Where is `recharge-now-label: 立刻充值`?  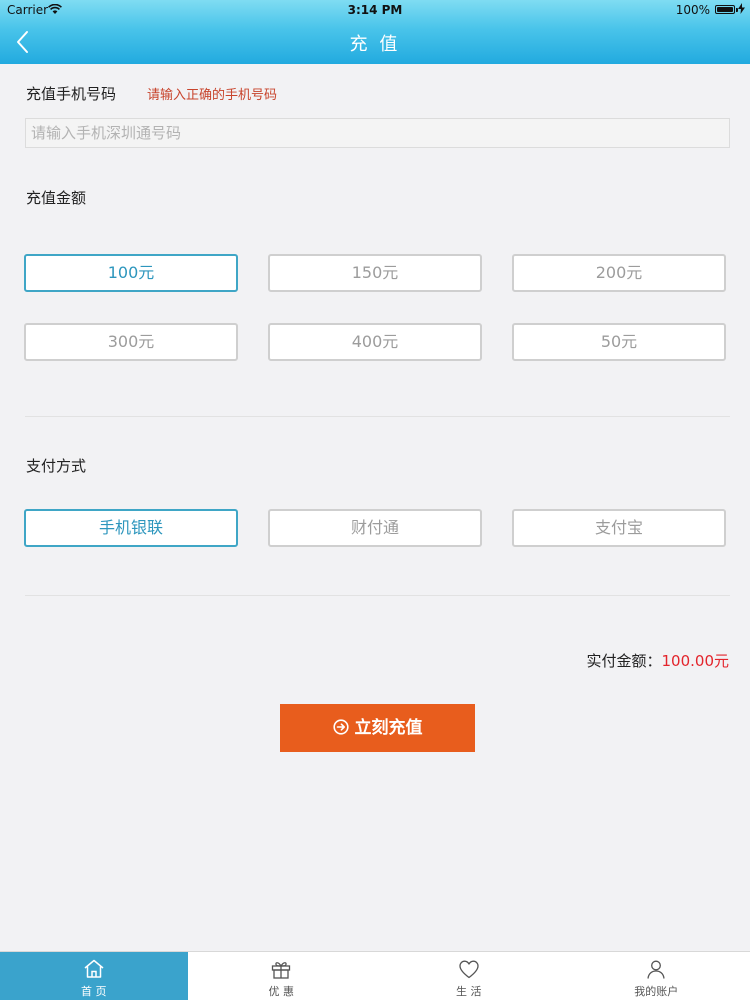
recharge-now-label: 立刻充值 is located at coordinates (388, 728).